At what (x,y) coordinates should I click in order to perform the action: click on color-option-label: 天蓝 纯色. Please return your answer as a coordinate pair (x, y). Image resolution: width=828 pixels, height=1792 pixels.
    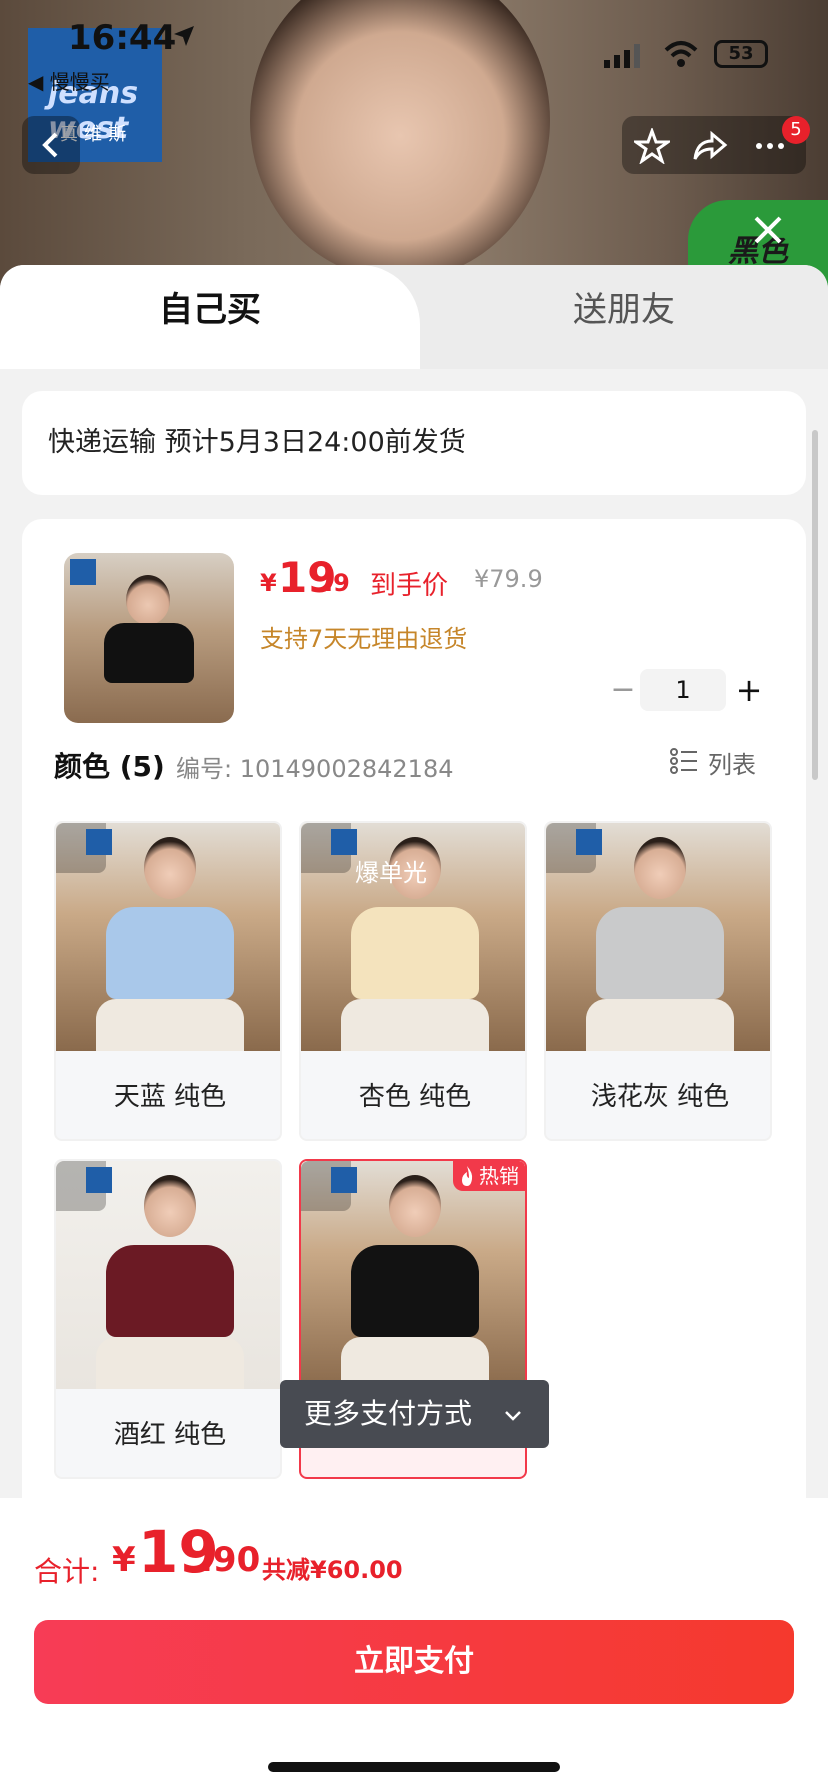
    Looking at the image, I should click on (170, 1097).